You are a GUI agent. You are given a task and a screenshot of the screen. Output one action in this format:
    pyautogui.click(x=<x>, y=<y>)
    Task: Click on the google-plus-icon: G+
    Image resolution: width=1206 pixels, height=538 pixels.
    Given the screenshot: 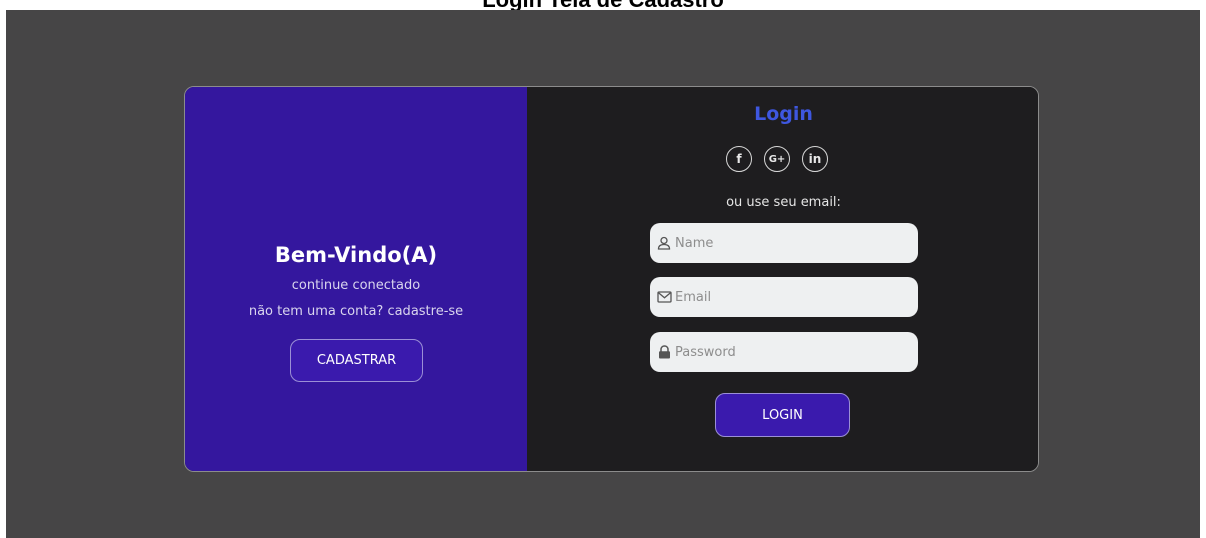 What is the action you would take?
    pyautogui.click(x=777, y=159)
    